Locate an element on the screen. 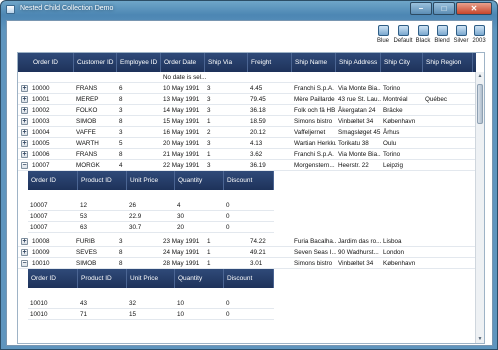 This screenshot has height=350, width=498. table-cell: 10002 is located at coordinates (41, 110).